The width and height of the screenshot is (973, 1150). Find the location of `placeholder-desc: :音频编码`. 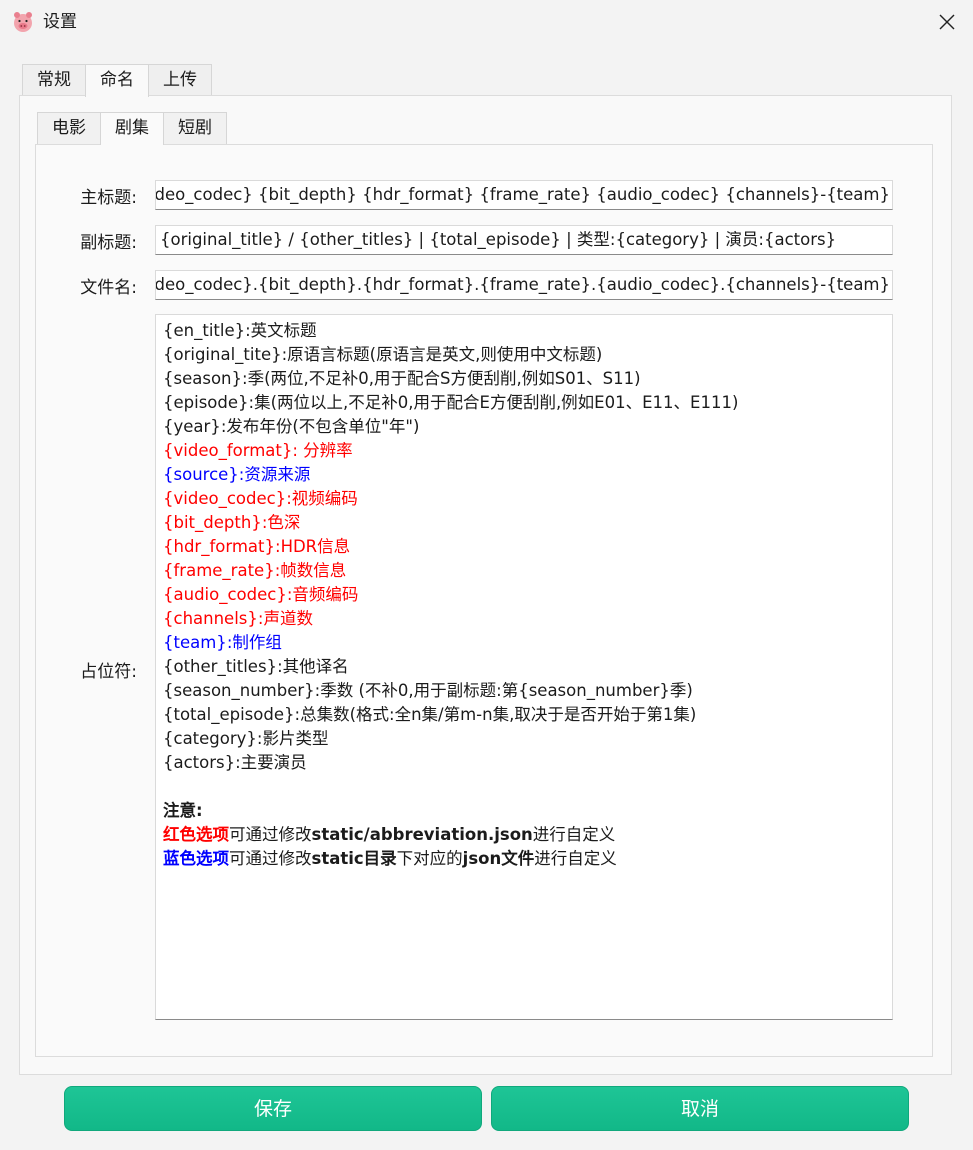

placeholder-desc: :音频编码 is located at coordinates (322, 594).